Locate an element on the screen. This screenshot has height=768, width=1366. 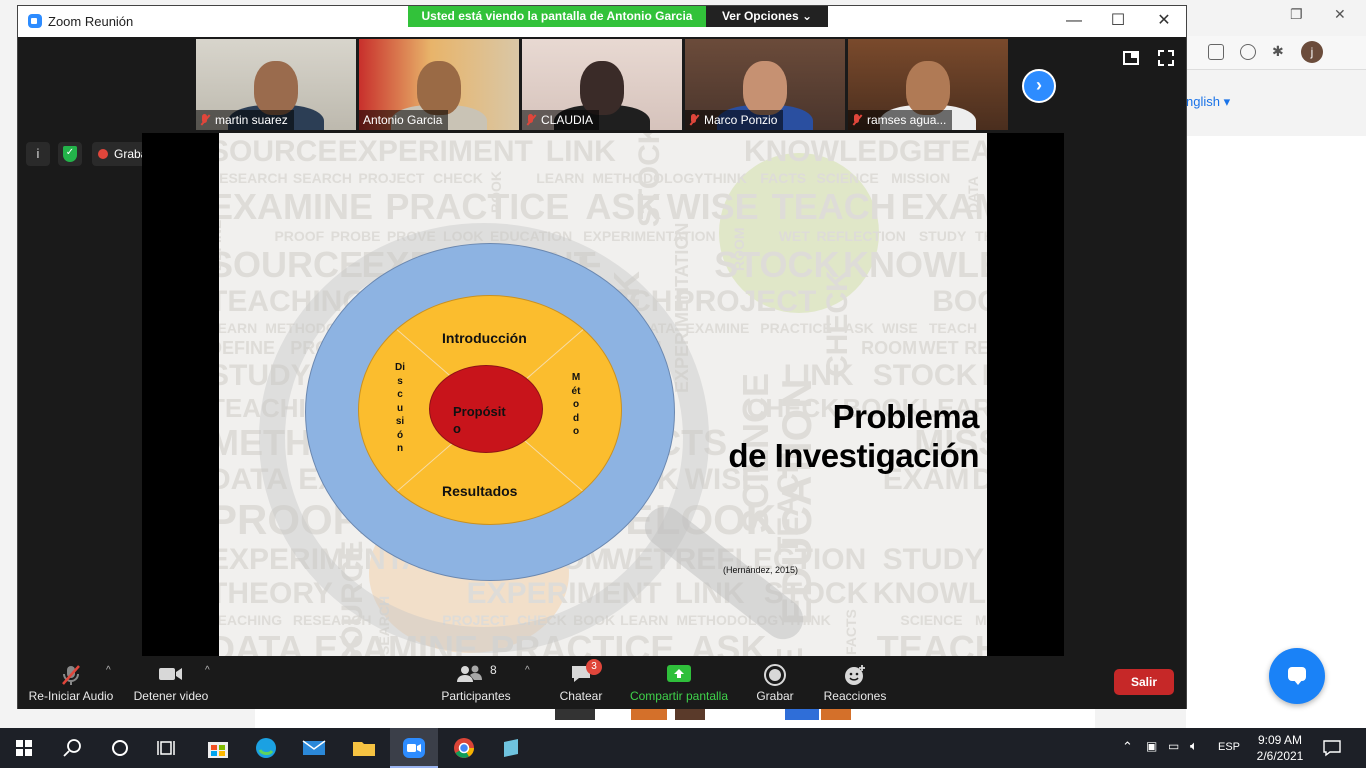
minimize-button: — is located at coordinates (1074, 21).